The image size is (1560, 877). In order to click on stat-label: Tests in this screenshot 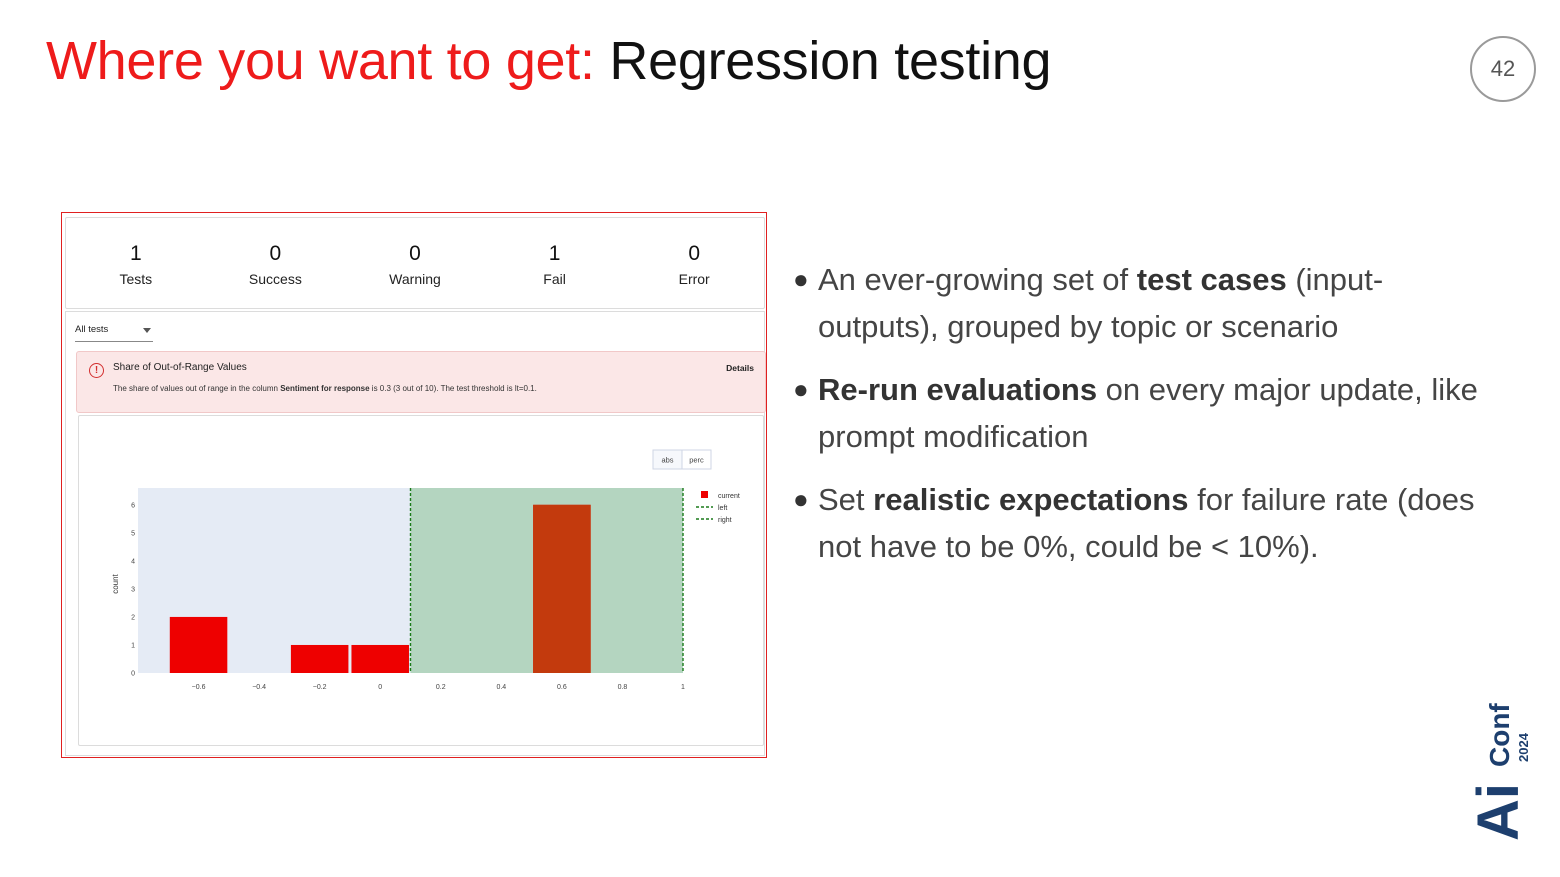, I will do `click(136, 279)`.